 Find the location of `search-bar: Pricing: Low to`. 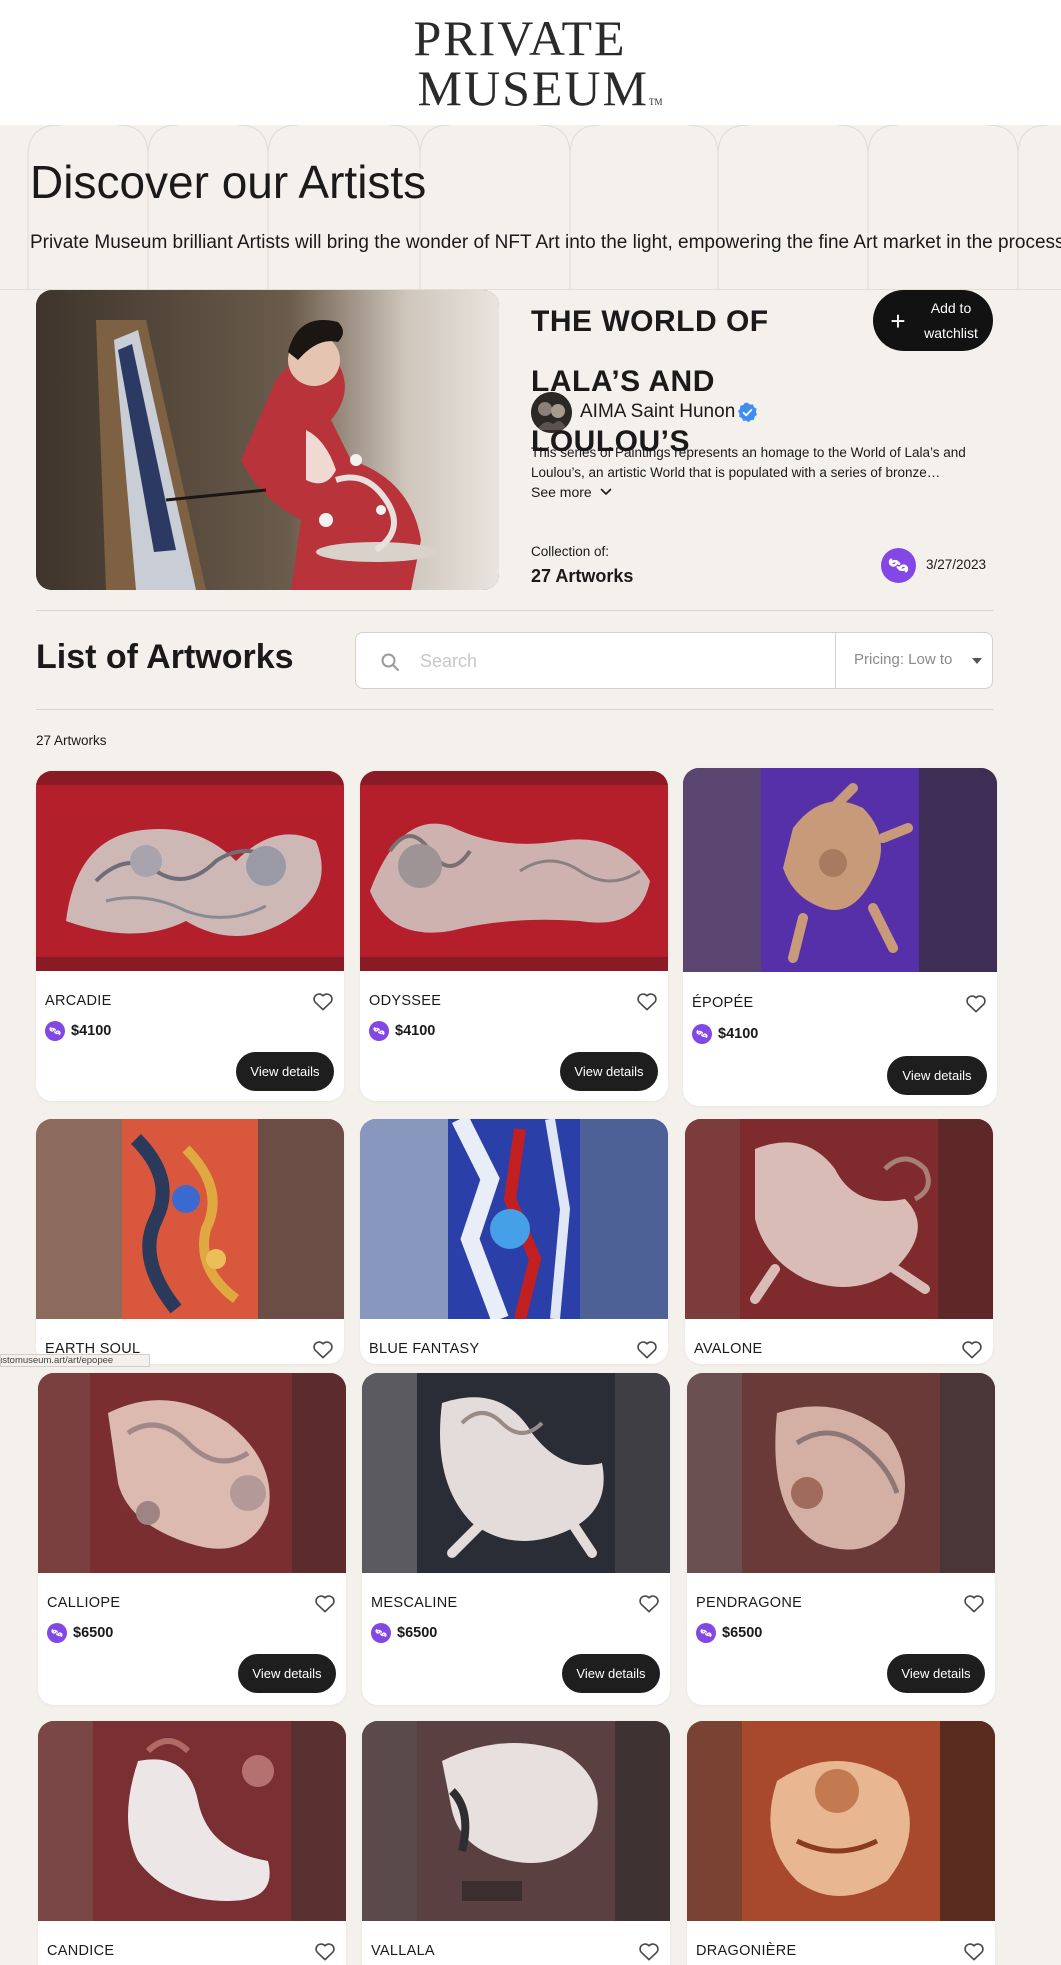

search-bar: Pricing: Low to is located at coordinates (674, 660).